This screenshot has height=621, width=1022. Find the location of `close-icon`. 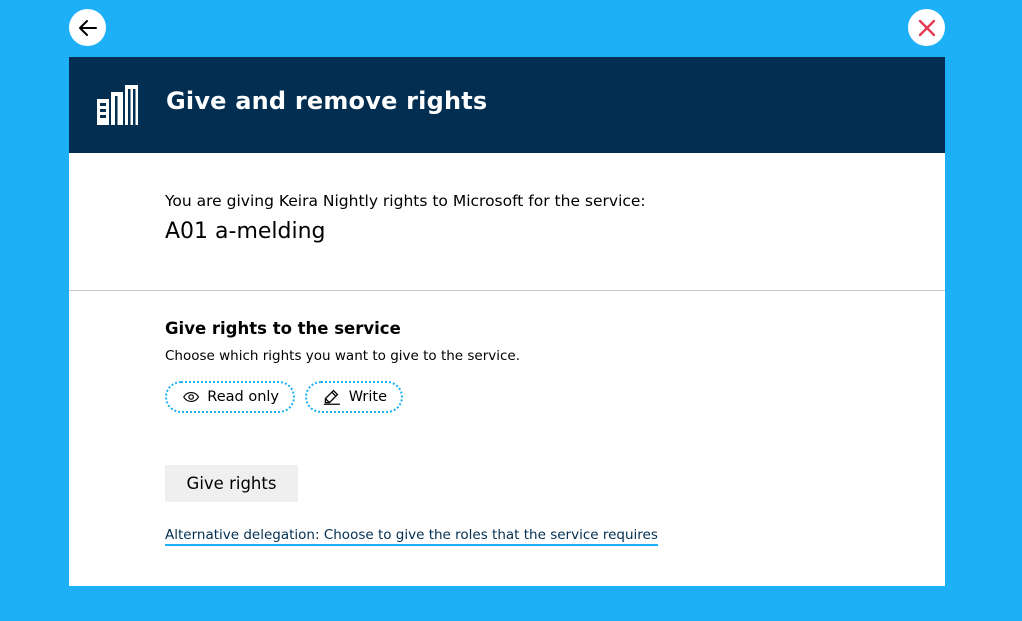

close-icon is located at coordinates (926, 27).